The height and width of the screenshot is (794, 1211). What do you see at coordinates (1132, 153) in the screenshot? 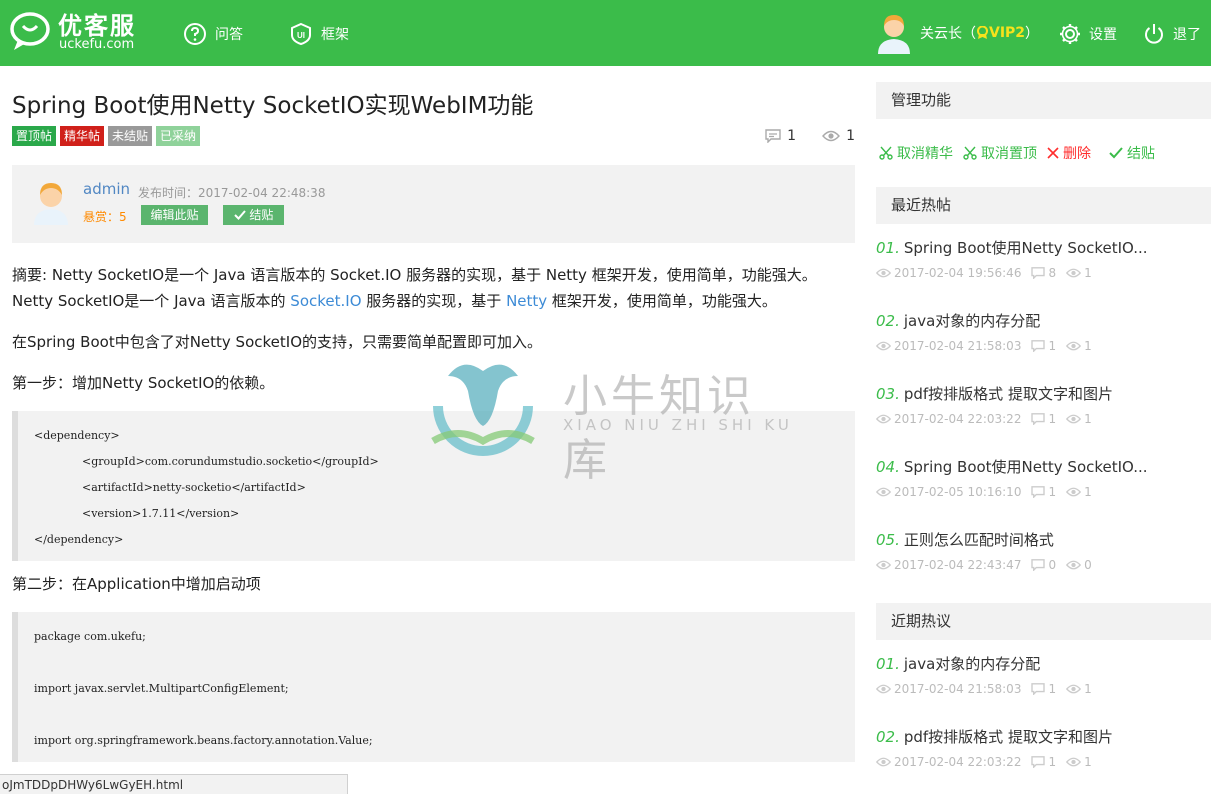
I see `close-thread-button: 结贴` at bounding box center [1132, 153].